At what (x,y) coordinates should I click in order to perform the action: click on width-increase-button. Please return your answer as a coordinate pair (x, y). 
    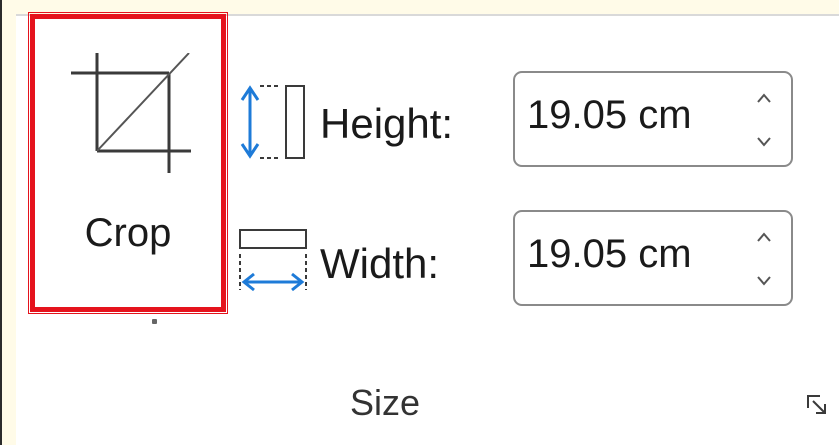
    Looking at the image, I should click on (764, 237).